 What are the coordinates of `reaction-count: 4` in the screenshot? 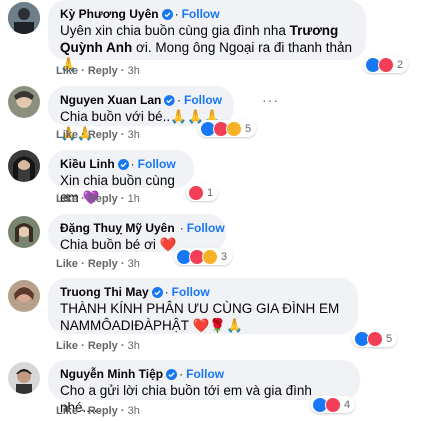 It's located at (347, 404).